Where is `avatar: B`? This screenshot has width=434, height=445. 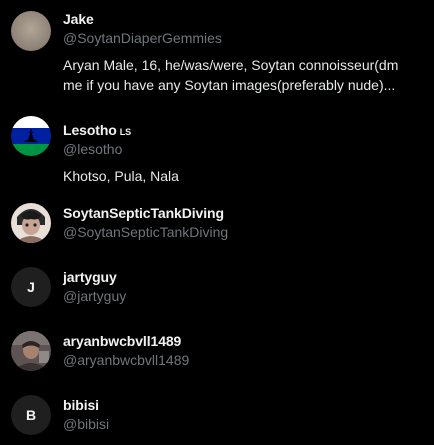 avatar: B is located at coordinates (31, 415).